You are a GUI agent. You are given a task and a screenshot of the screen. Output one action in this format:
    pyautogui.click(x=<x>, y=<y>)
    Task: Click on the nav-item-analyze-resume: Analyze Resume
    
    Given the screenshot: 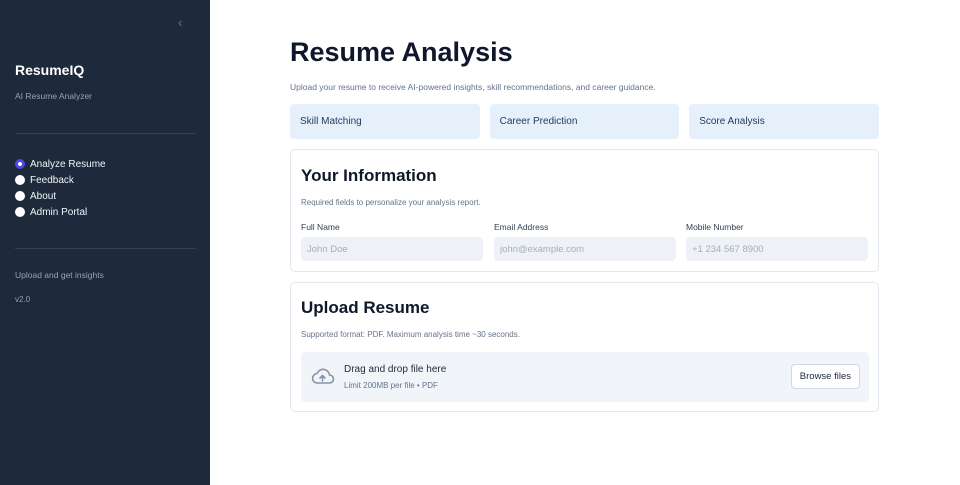 What is the action you would take?
    pyautogui.click(x=60, y=164)
    